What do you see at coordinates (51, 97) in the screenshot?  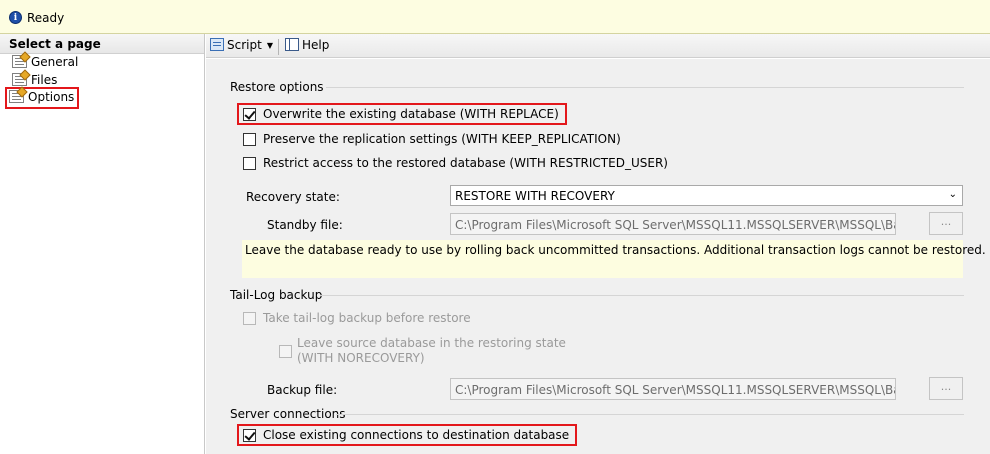 I see `page-item-label: Options` at bounding box center [51, 97].